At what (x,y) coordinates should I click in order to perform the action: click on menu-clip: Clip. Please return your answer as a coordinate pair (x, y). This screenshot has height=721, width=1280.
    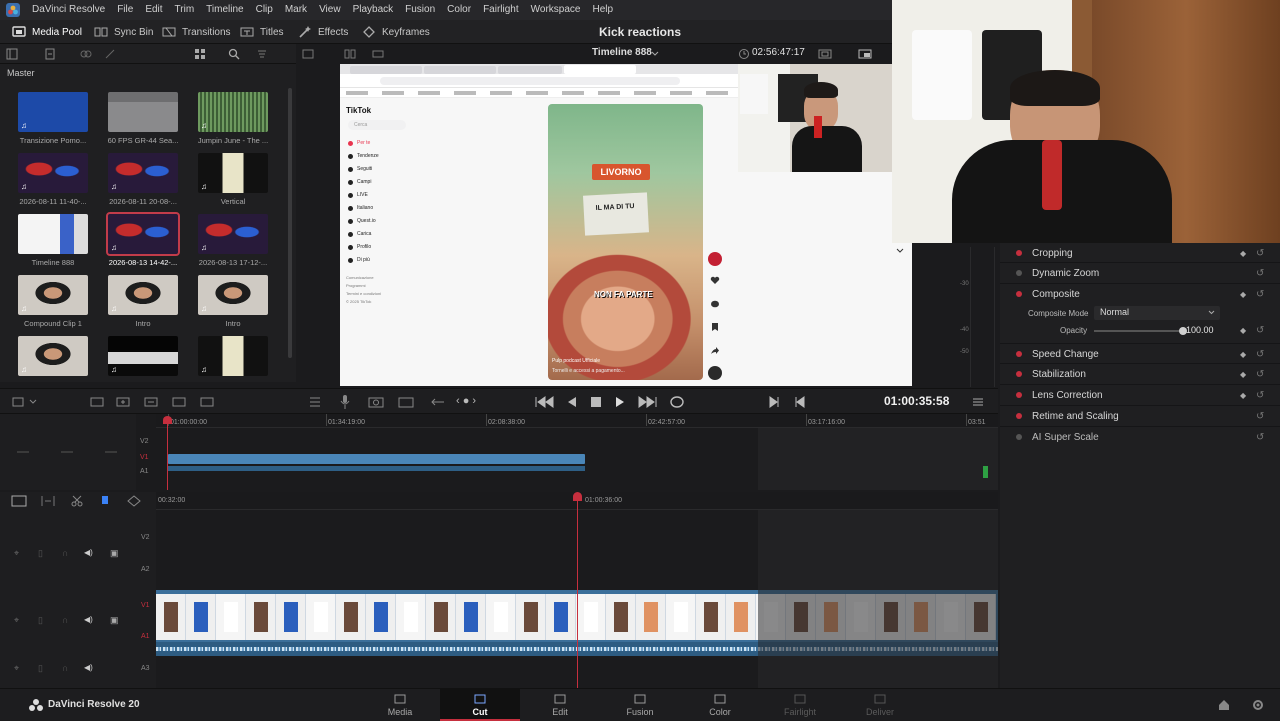
    Looking at the image, I should click on (264, 10).